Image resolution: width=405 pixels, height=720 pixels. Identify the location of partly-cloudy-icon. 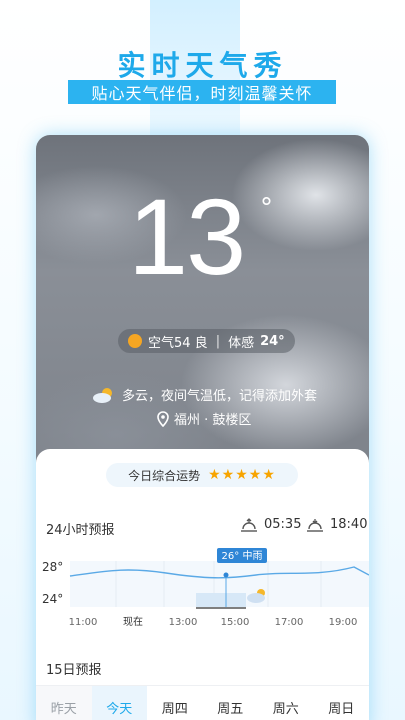
(102, 395).